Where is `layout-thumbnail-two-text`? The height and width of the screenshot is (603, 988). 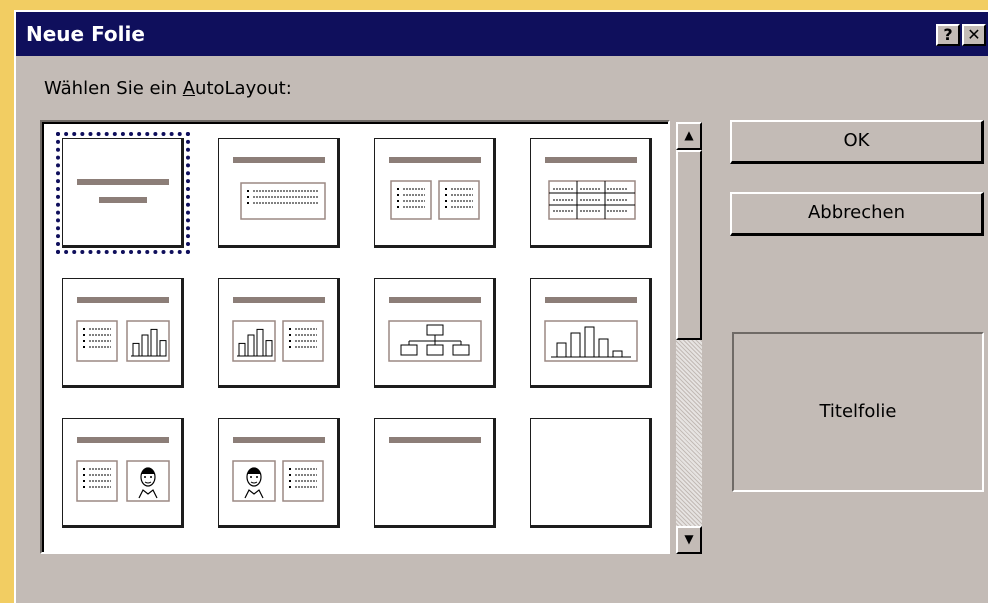 layout-thumbnail-two-text is located at coordinates (435, 193).